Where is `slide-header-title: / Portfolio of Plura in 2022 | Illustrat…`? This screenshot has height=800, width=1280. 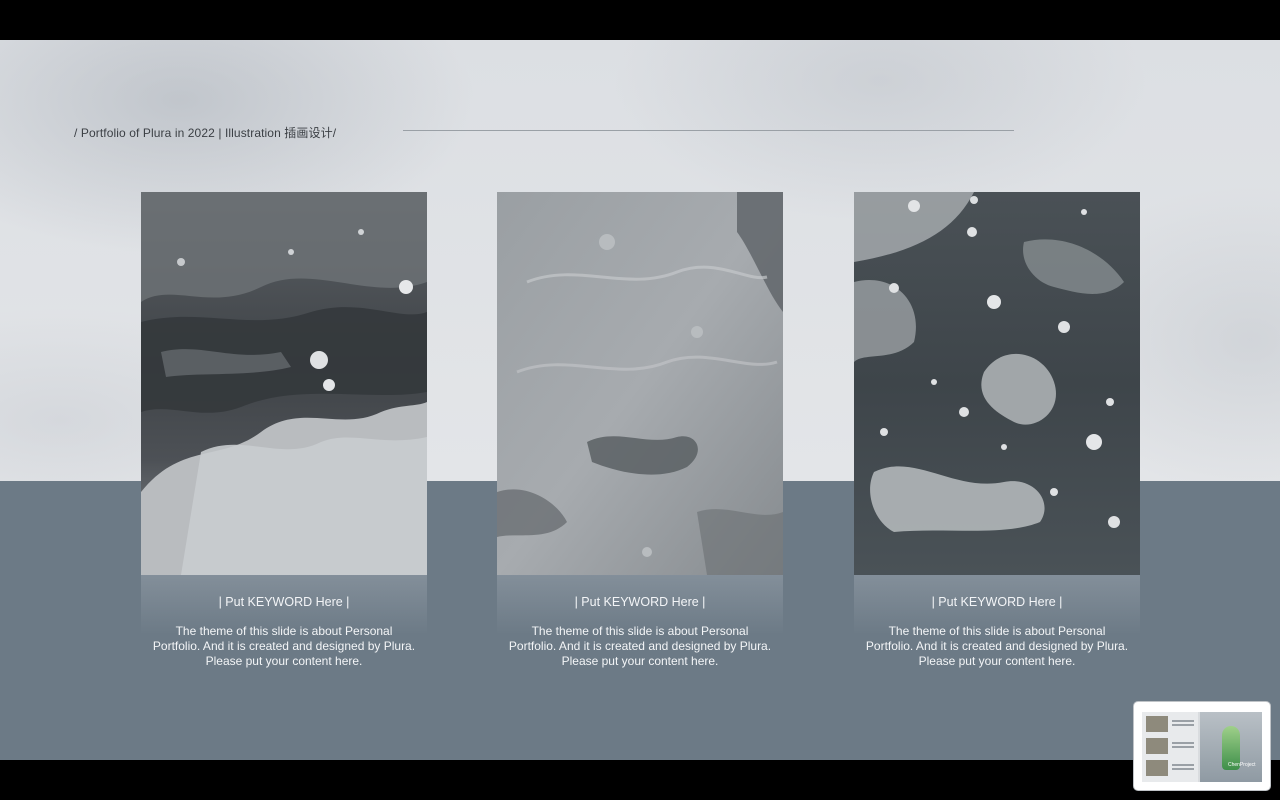 slide-header-title: / Portfolio of Plura in 2022 | Illustrat… is located at coordinates (205, 133).